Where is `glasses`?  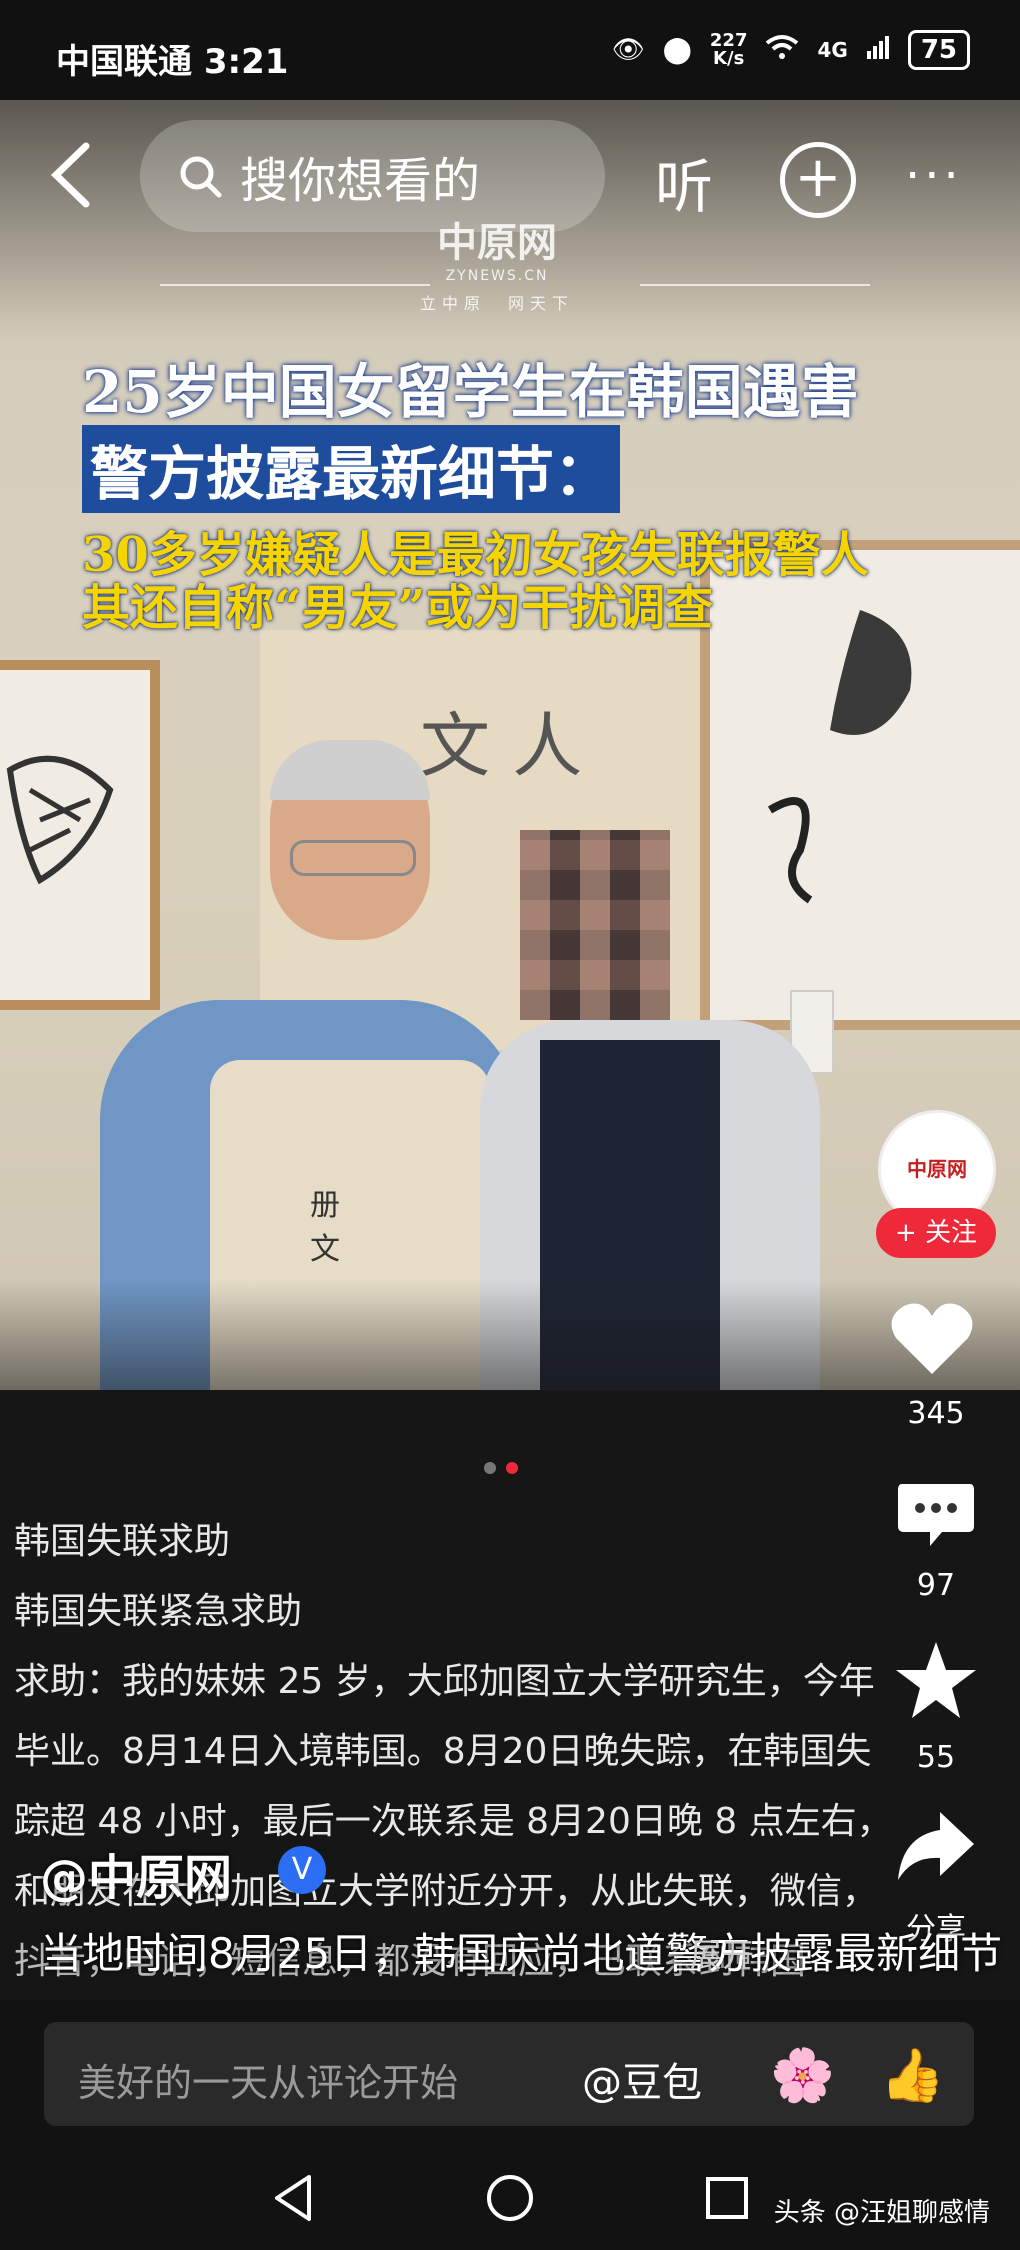 glasses is located at coordinates (353, 858).